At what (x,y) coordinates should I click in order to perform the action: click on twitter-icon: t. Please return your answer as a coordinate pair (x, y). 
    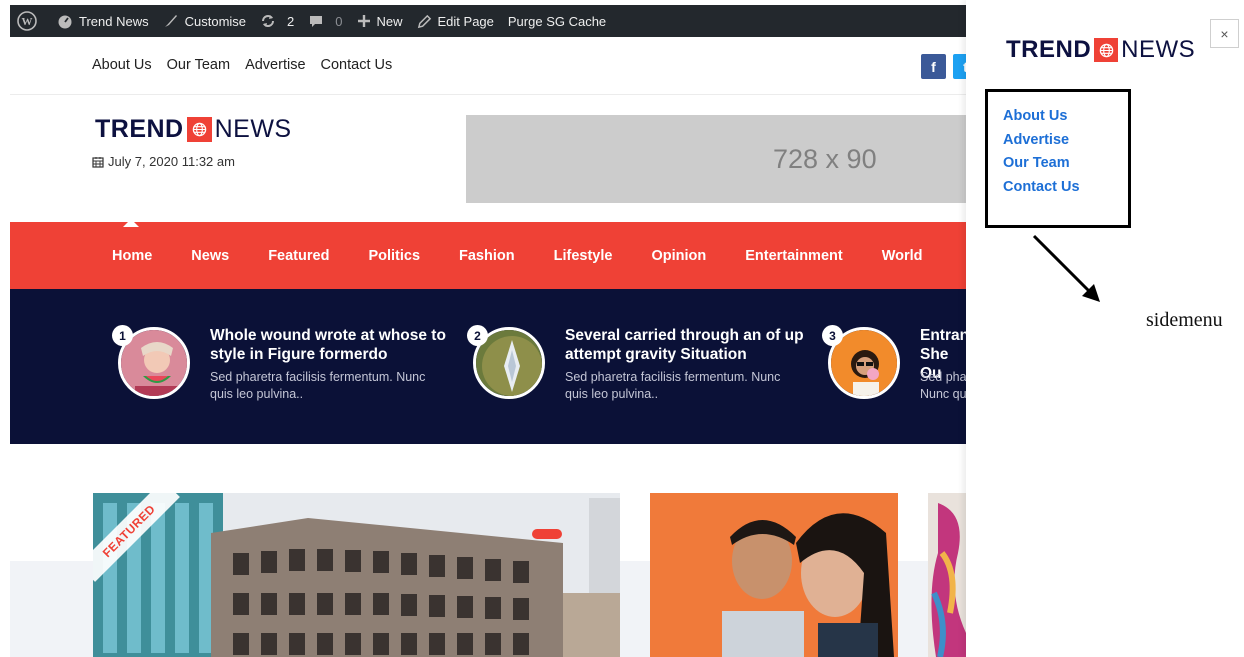
    Looking at the image, I should click on (959, 66).